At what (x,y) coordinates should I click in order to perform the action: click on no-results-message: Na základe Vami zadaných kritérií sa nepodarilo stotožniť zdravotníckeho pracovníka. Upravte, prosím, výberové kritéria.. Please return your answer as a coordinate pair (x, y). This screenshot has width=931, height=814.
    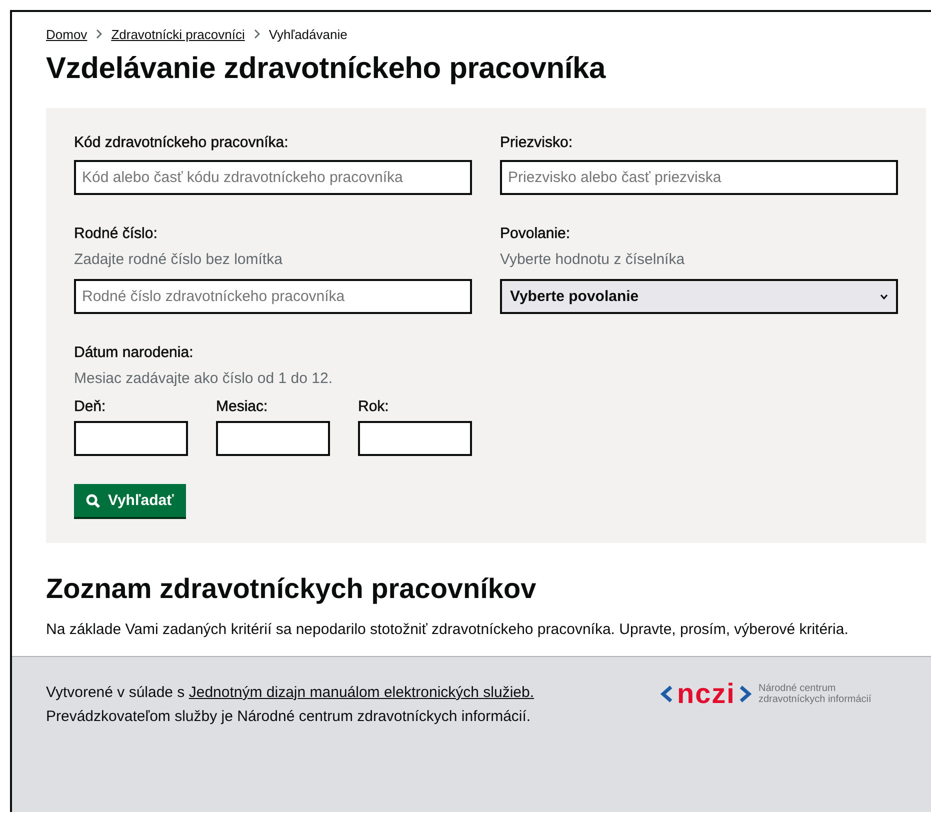
    Looking at the image, I should click on (448, 629).